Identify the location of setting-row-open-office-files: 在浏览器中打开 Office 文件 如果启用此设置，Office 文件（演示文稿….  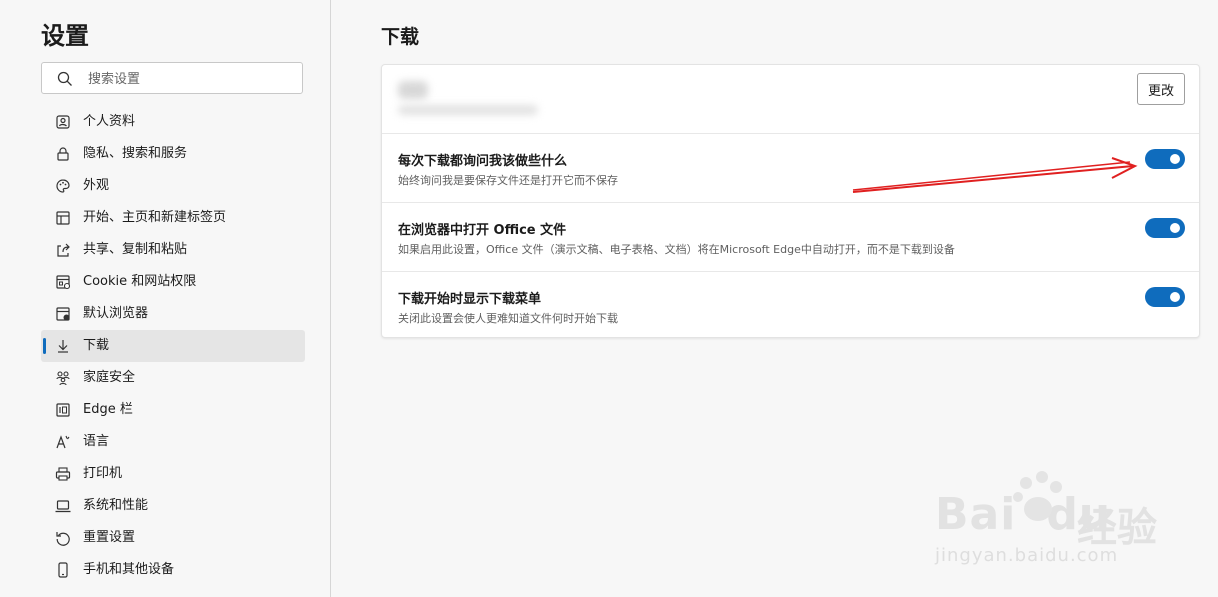
(790, 236).